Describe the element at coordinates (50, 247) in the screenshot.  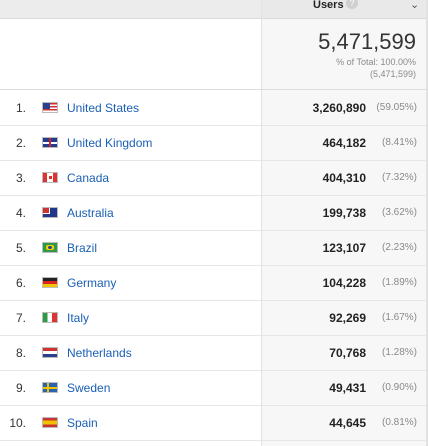
I see `brazil-flag-icon` at that location.